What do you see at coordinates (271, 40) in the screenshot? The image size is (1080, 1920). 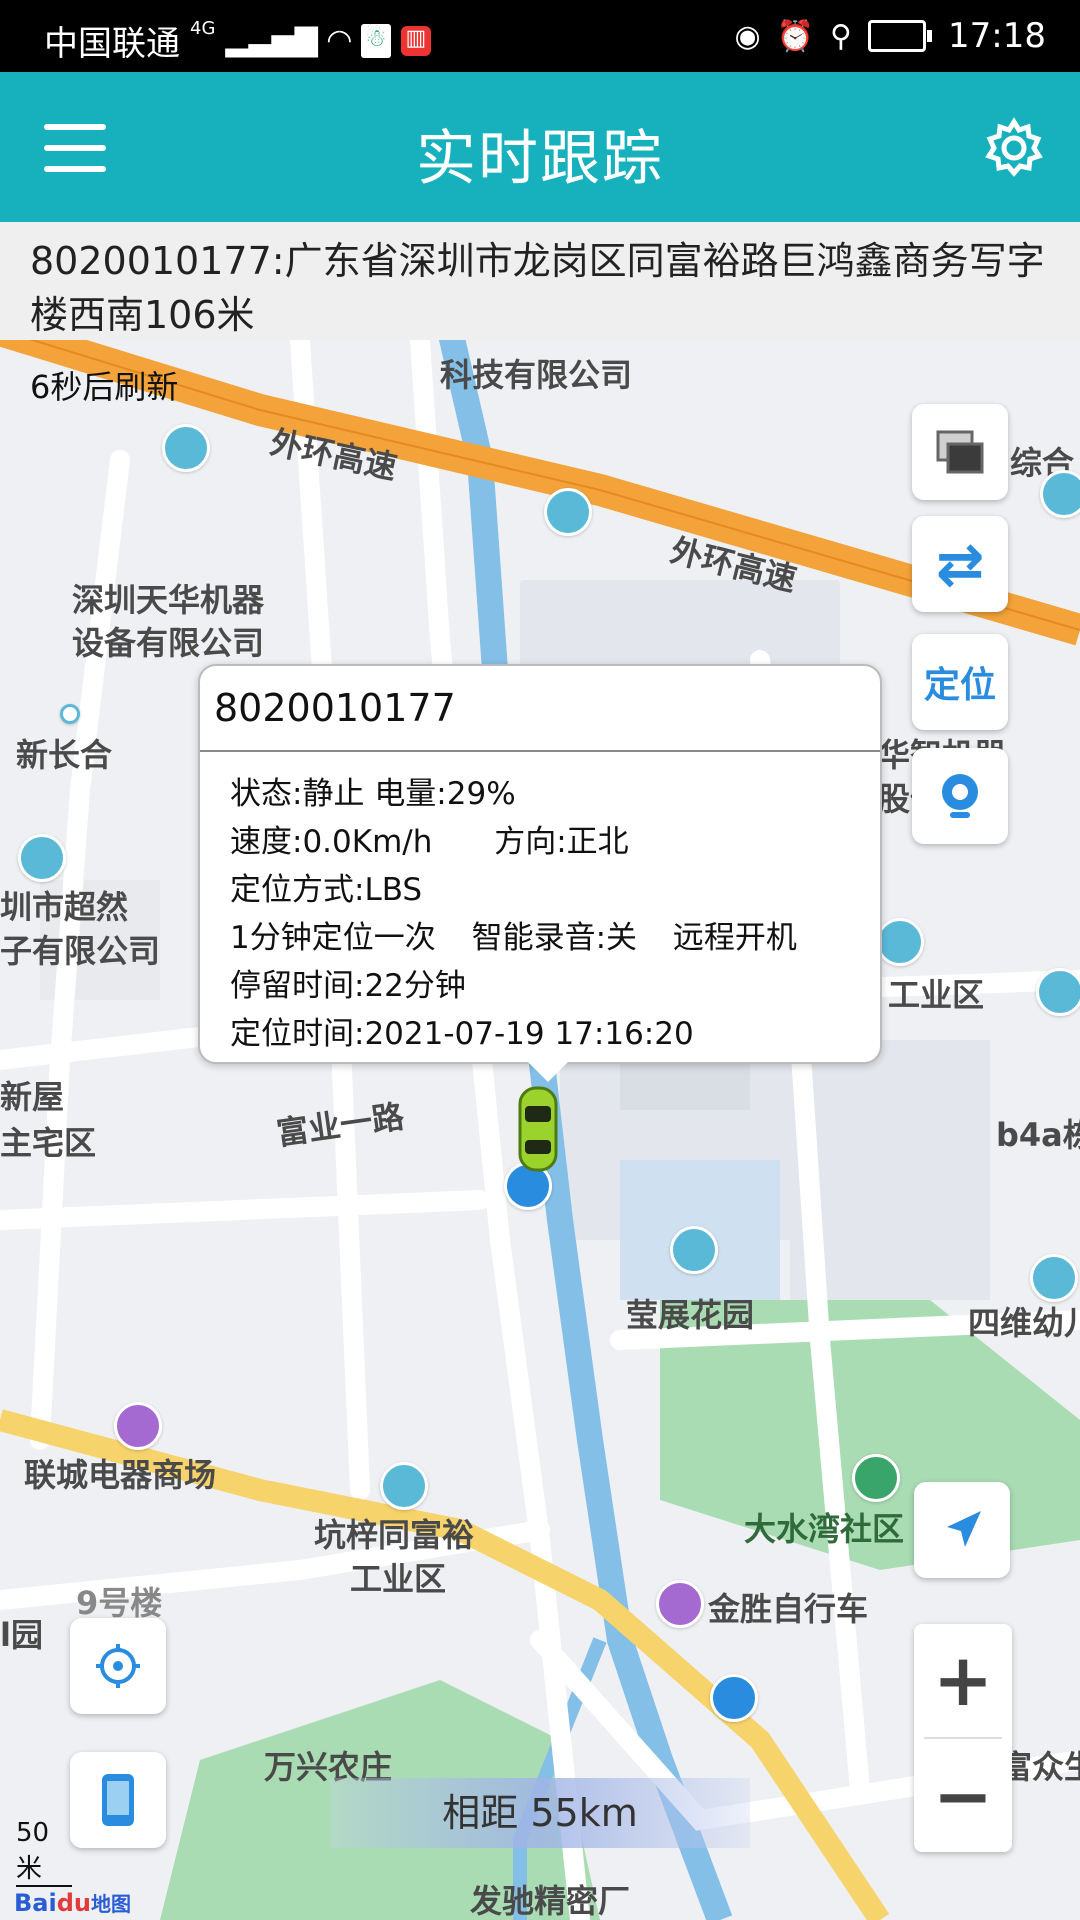 I see `signal-icon: ▂▃▅▇` at bounding box center [271, 40].